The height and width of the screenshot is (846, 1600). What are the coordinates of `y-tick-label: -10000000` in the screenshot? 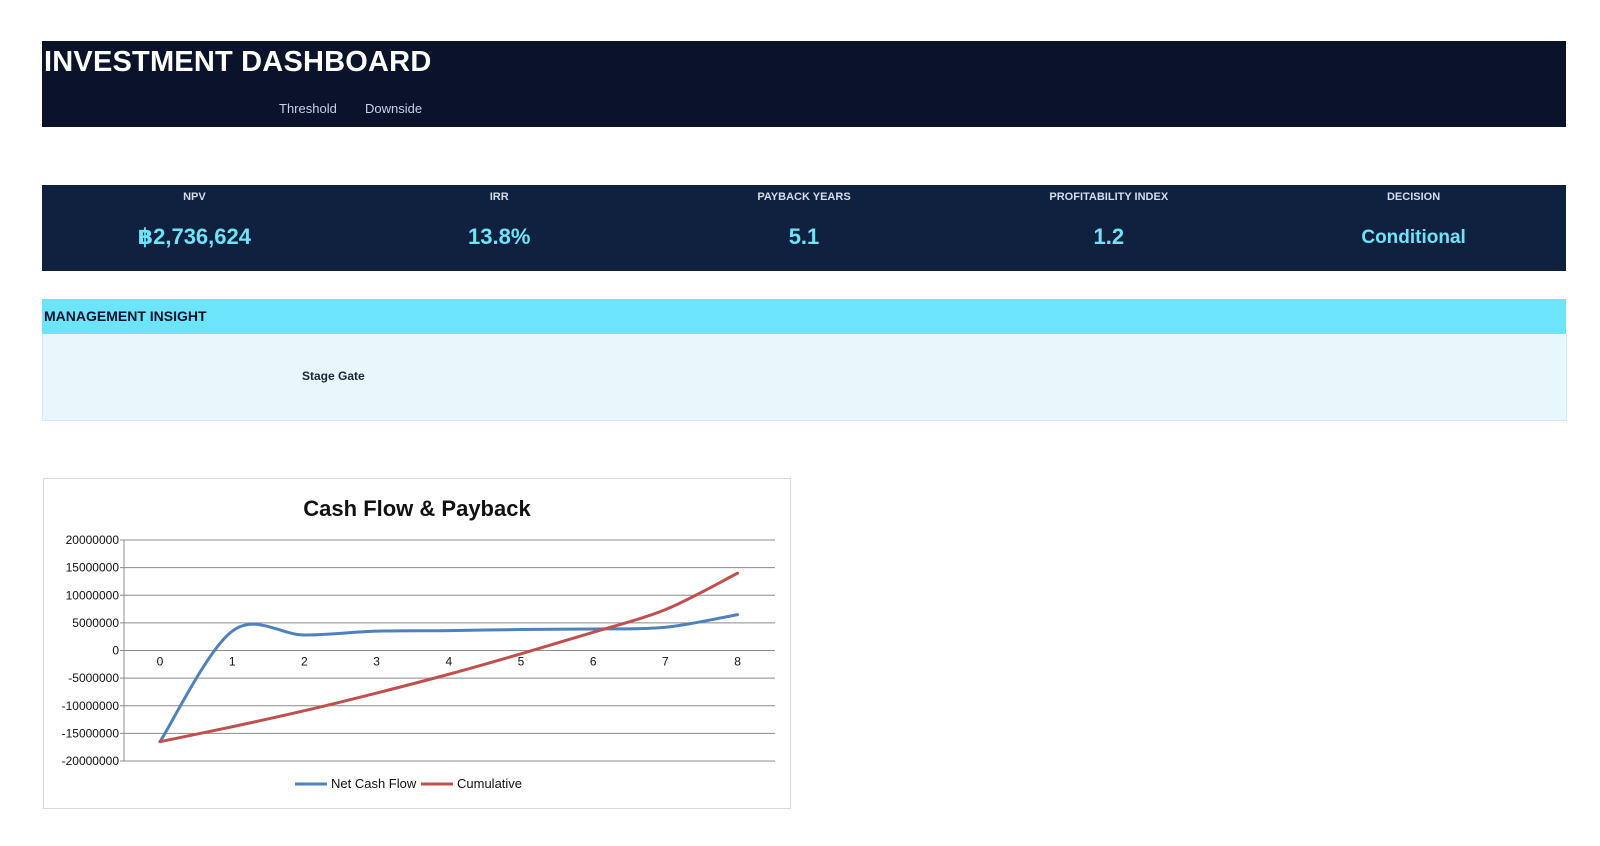 It's located at (91, 706).